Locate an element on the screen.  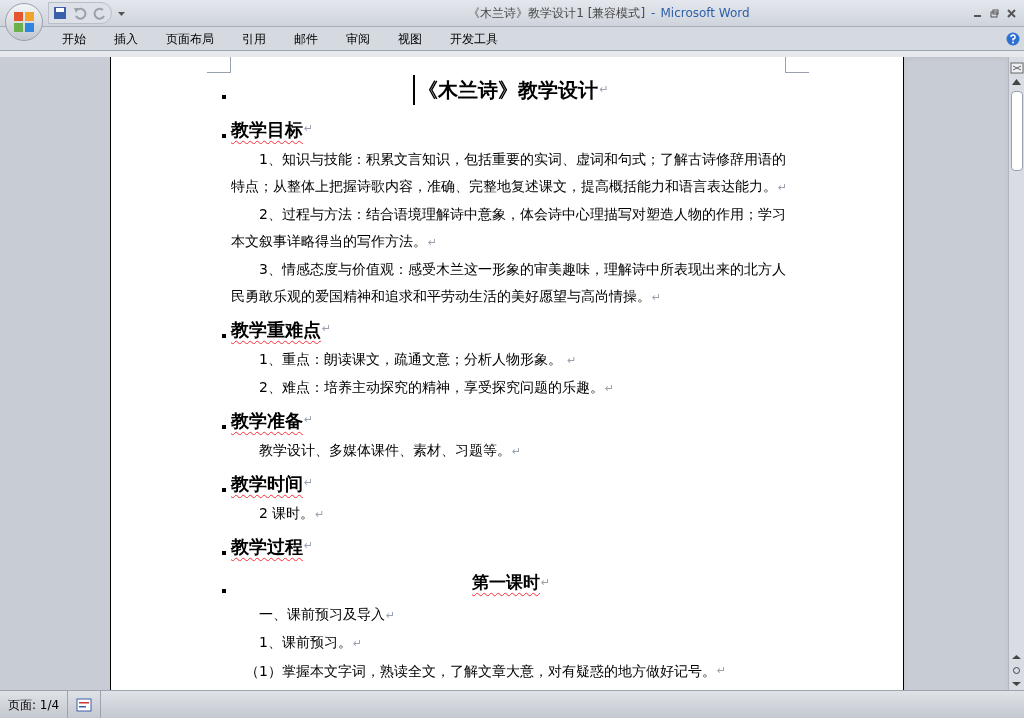
scroll-up-icon is located at coordinates (1016, 82).